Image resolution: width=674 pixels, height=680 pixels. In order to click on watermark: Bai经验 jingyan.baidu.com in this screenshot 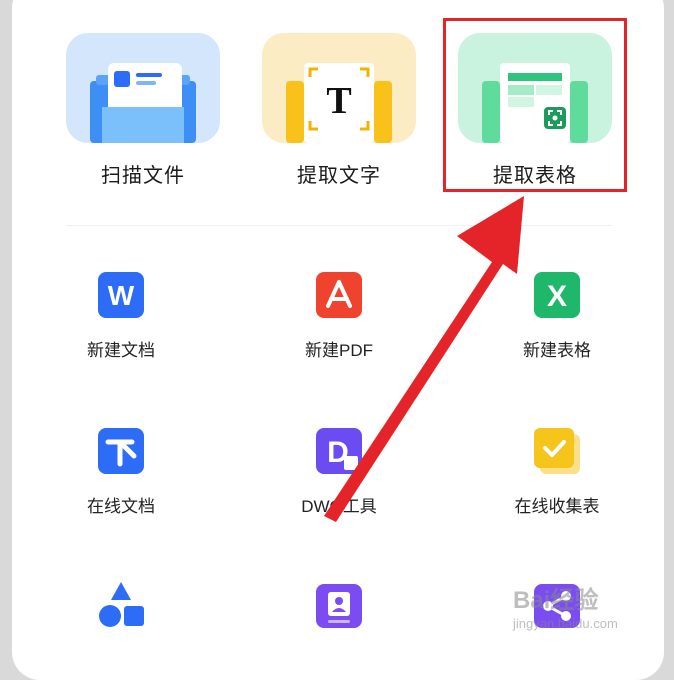, I will do `click(587, 607)`.